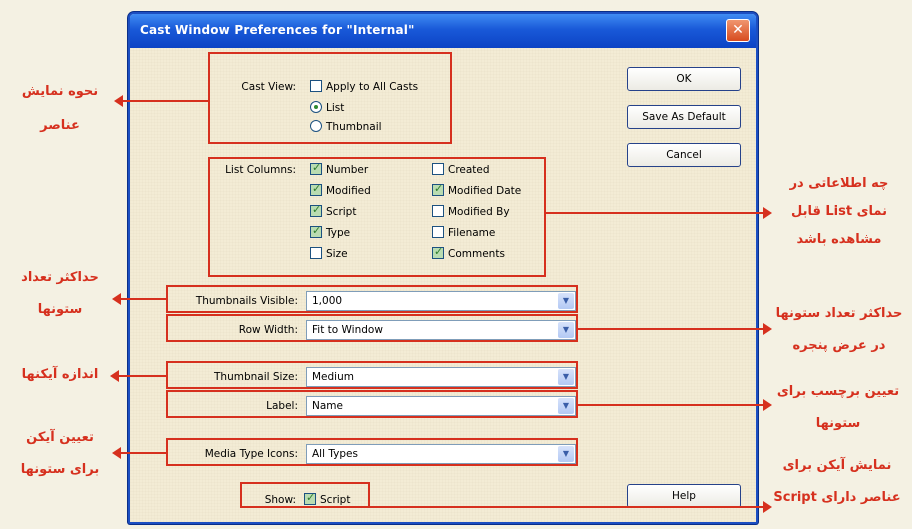  I want to click on annotation-label-line1: تعیین برچسب برای, so click(838, 391).